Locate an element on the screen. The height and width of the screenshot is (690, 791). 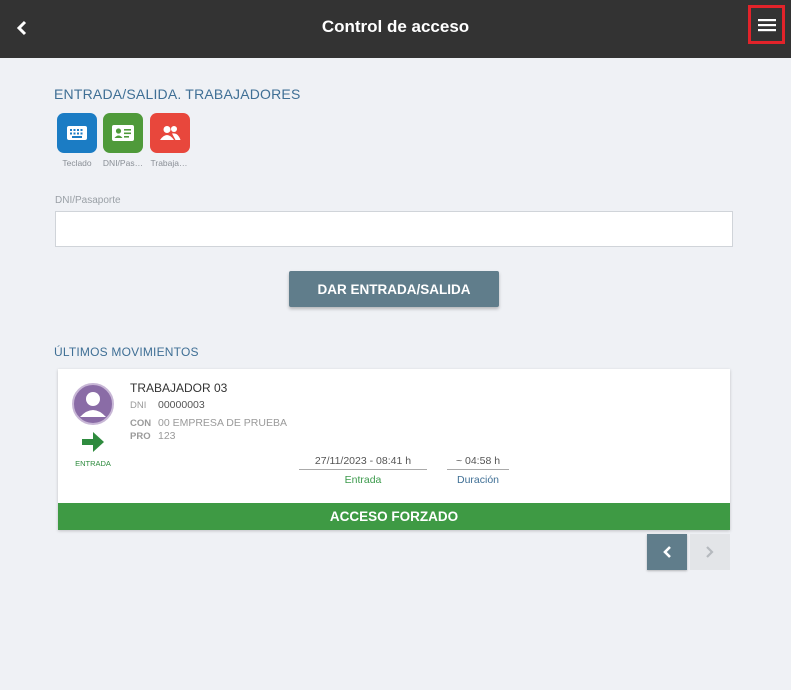
app-header: Control de acceso is located at coordinates (395, 29).